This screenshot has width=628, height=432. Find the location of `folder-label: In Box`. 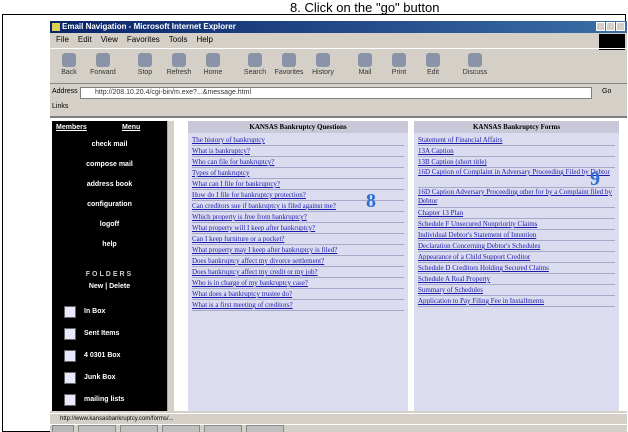

folder-label: In Box is located at coordinates (95, 311).